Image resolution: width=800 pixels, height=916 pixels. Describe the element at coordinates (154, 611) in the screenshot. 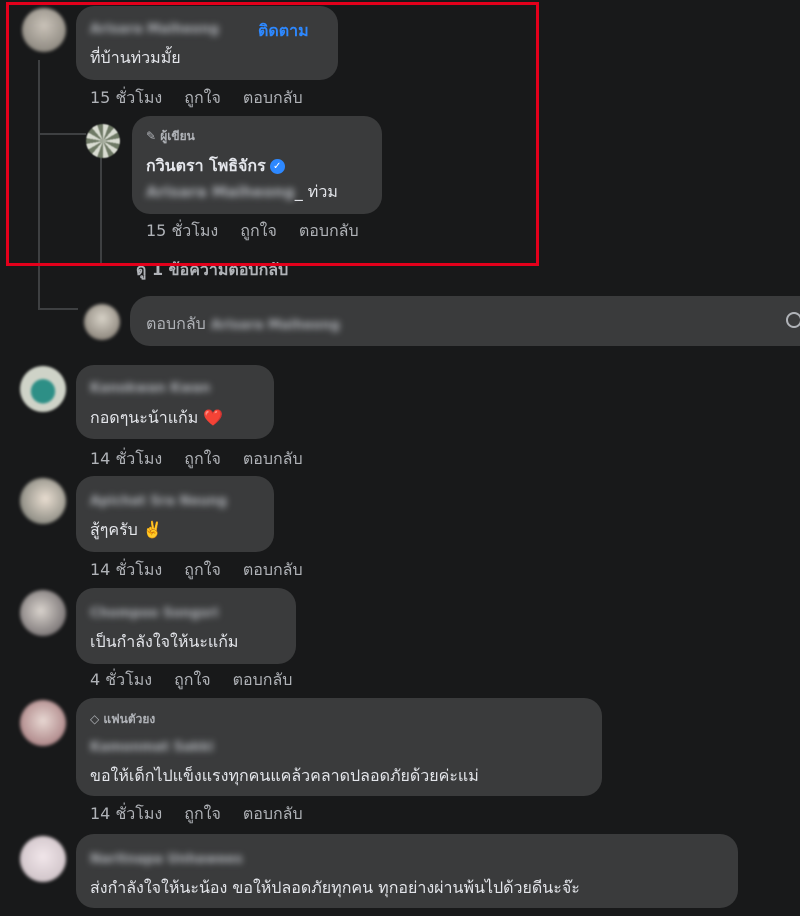

I see `comment-author: Chompoo Songsri` at that location.